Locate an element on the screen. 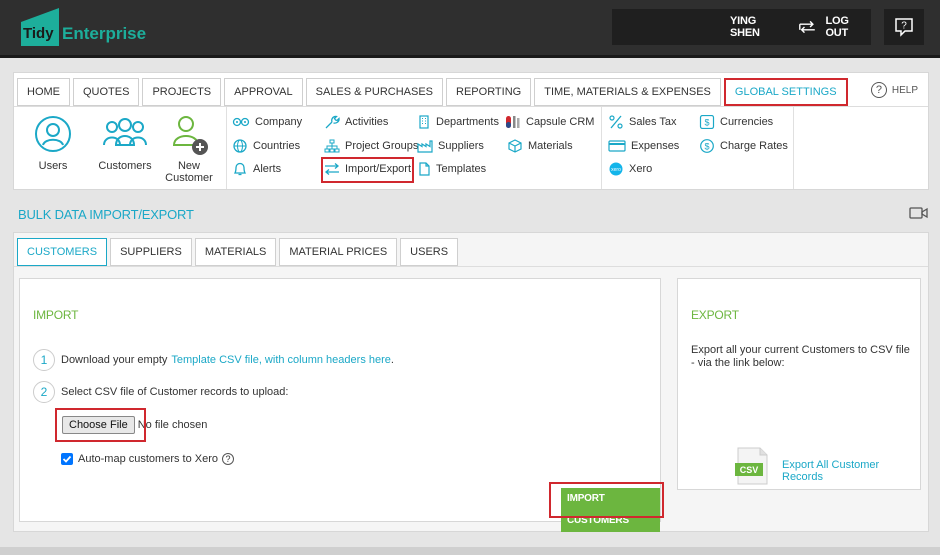 The image size is (940, 555). tab-users: USERS is located at coordinates (429, 252).